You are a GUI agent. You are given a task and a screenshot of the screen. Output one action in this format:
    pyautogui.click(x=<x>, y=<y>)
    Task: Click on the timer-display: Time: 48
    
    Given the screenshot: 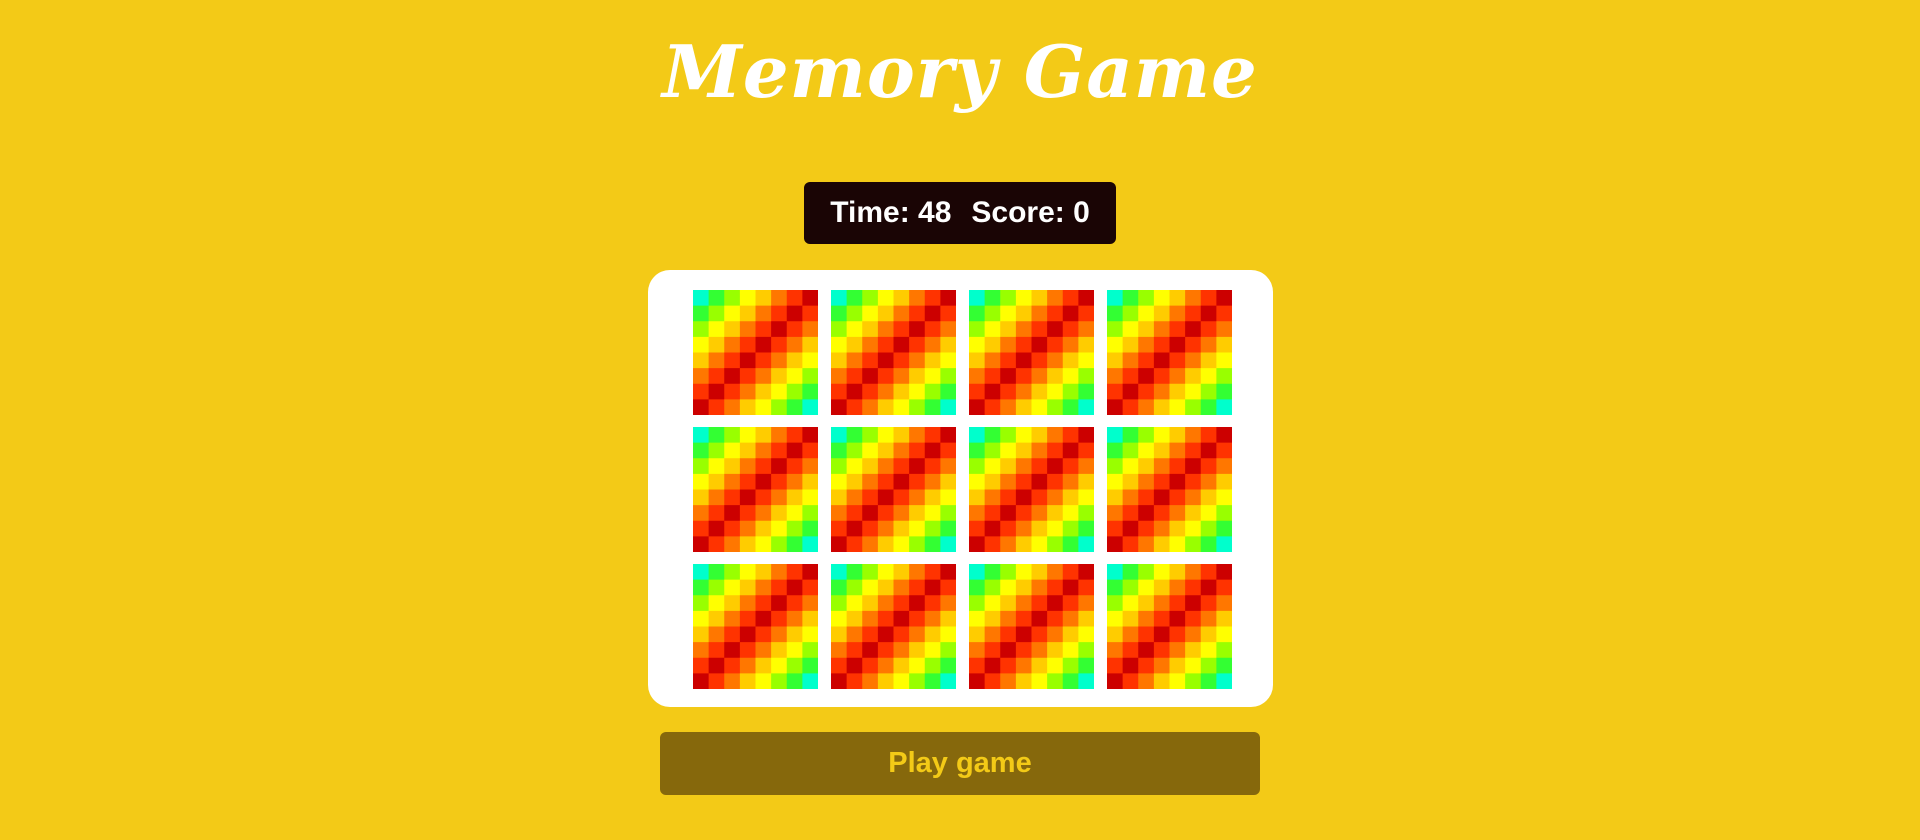 What is the action you would take?
    pyautogui.click(x=891, y=212)
    